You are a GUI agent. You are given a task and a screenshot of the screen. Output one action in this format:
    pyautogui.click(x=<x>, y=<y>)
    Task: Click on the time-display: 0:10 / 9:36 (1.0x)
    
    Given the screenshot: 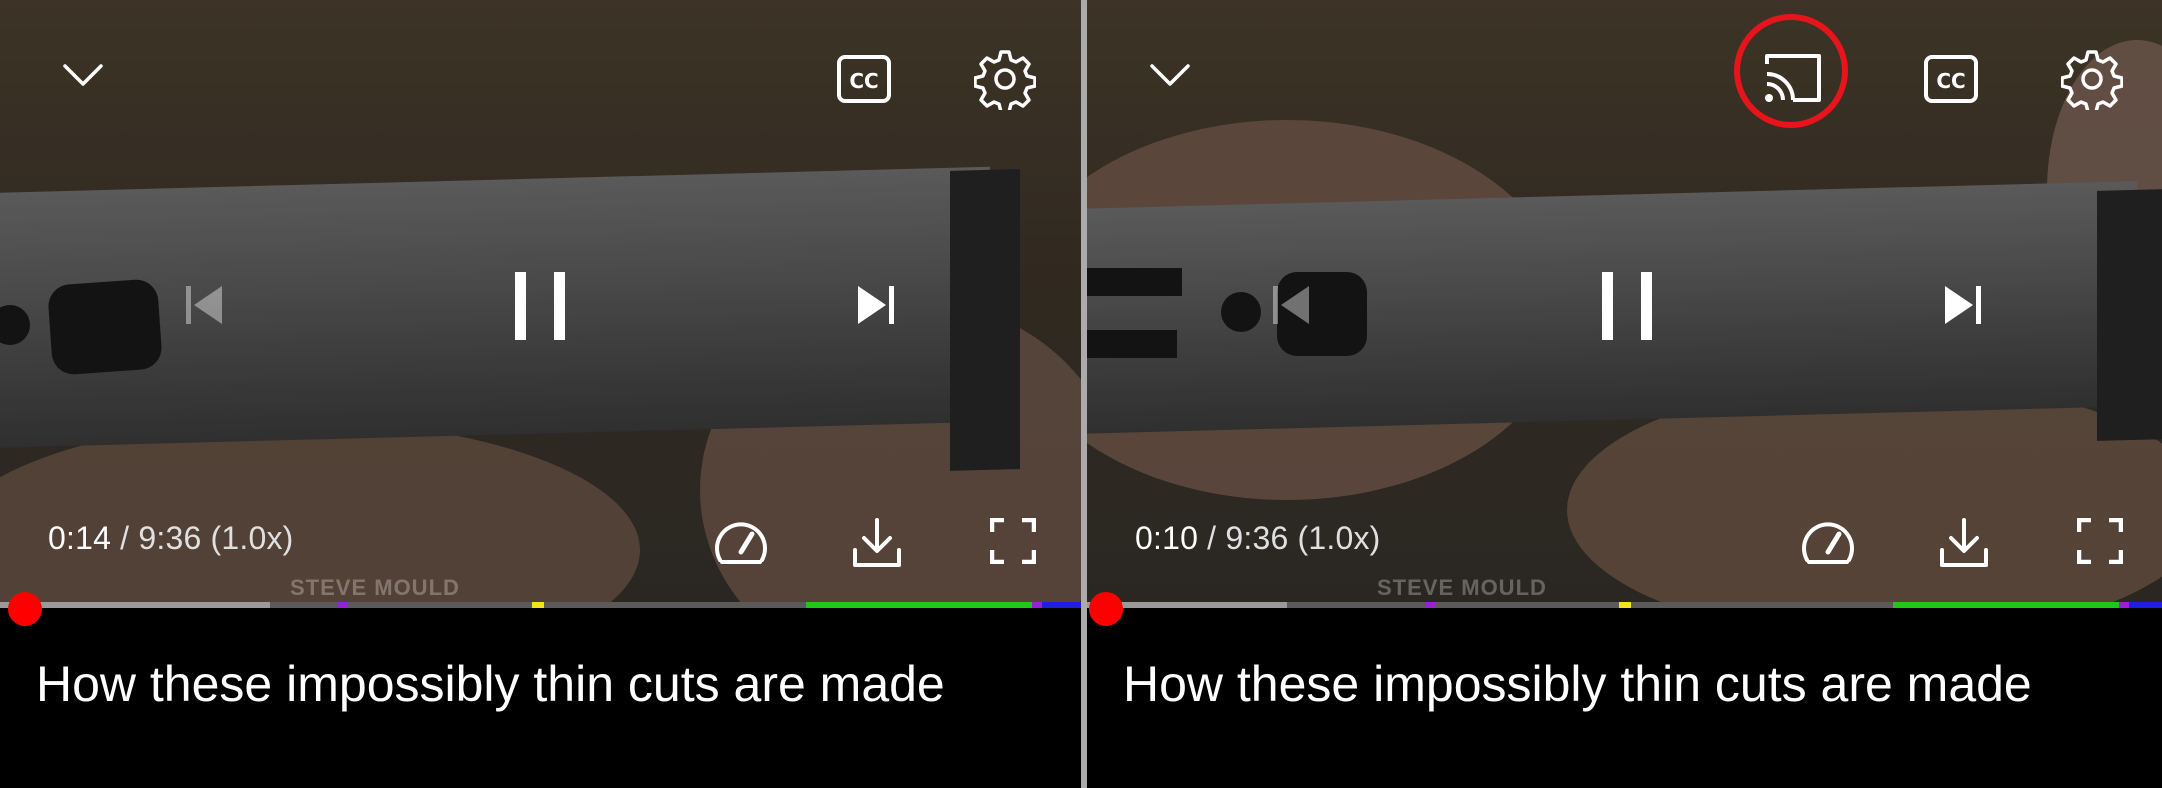 What is the action you would take?
    pyautogui.click(x=1258, y=538)
    